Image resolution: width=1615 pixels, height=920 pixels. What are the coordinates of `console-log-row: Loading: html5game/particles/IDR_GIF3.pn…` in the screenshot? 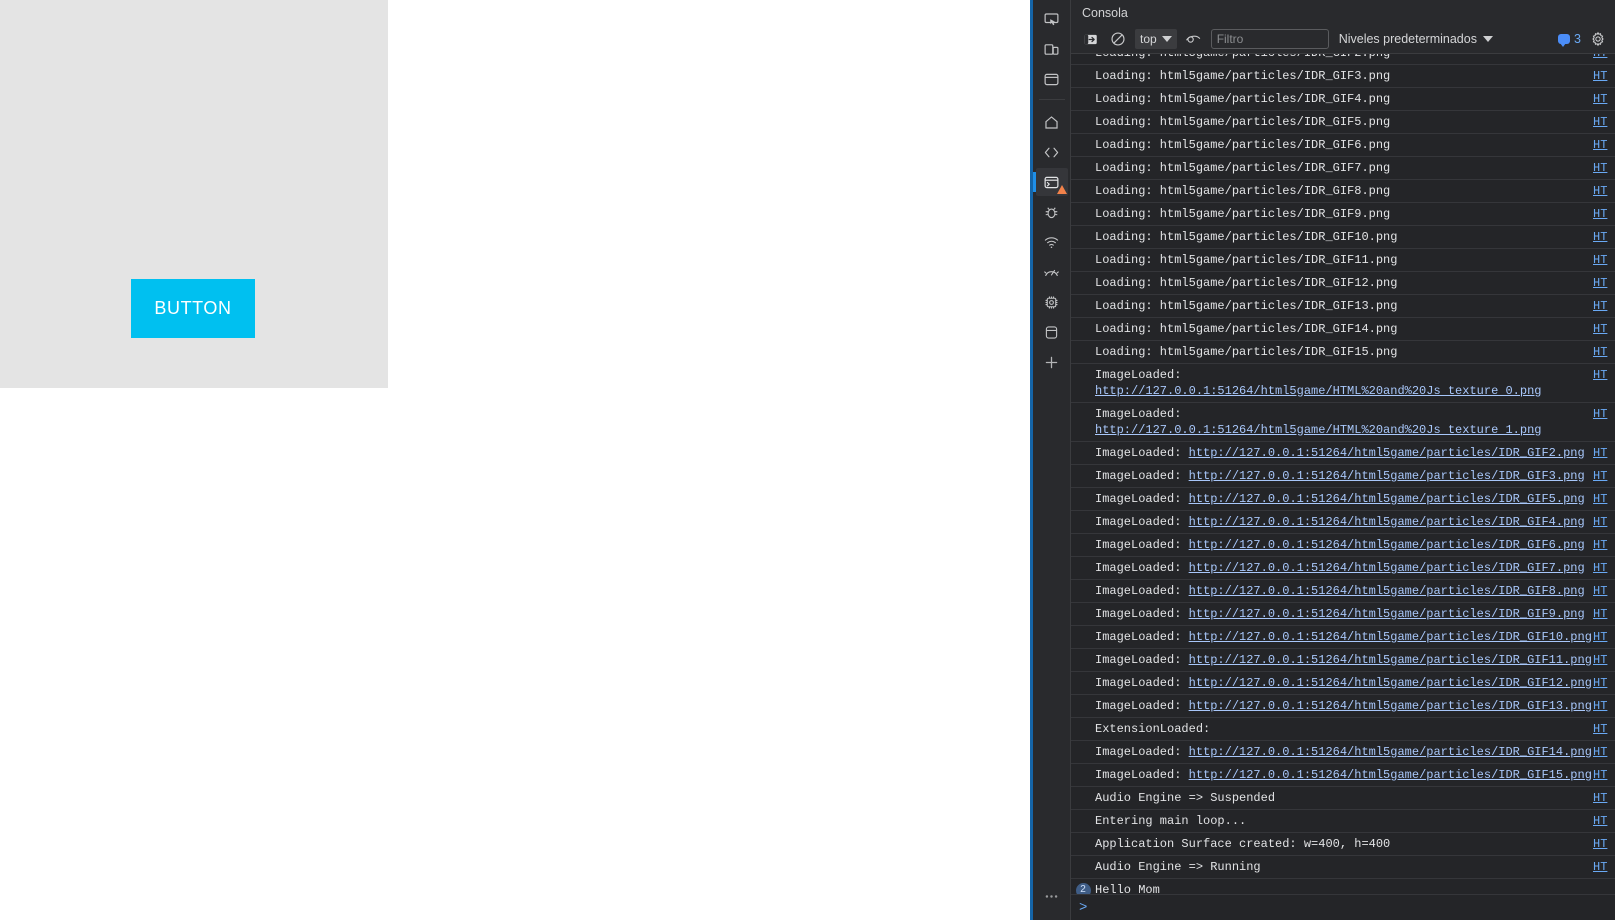 It's located at (1343, 76).